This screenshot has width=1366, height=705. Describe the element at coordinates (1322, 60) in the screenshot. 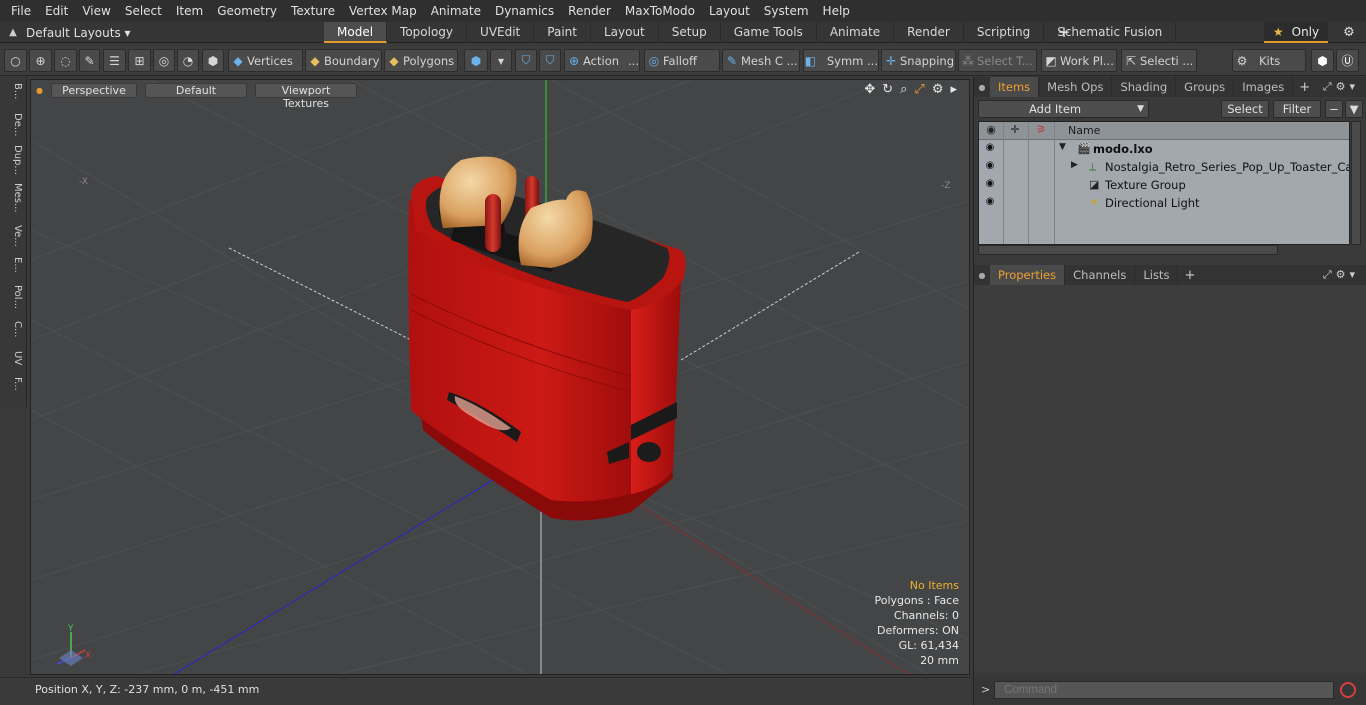

I see `modo-logo-button: ⬢` at that location.